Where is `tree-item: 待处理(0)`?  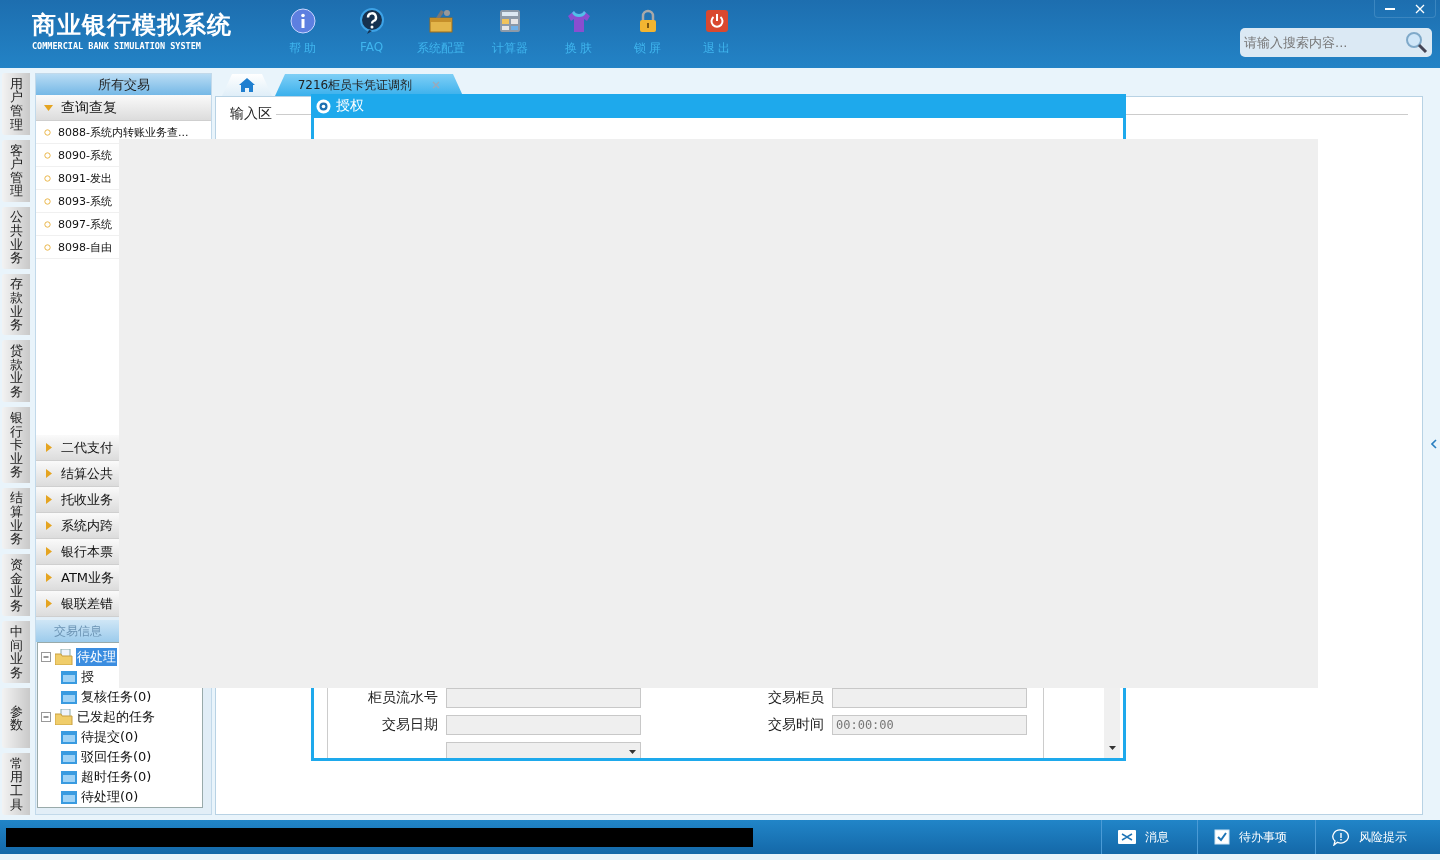
tree-item: 待处理(0) is located at coordinates (110, 797).